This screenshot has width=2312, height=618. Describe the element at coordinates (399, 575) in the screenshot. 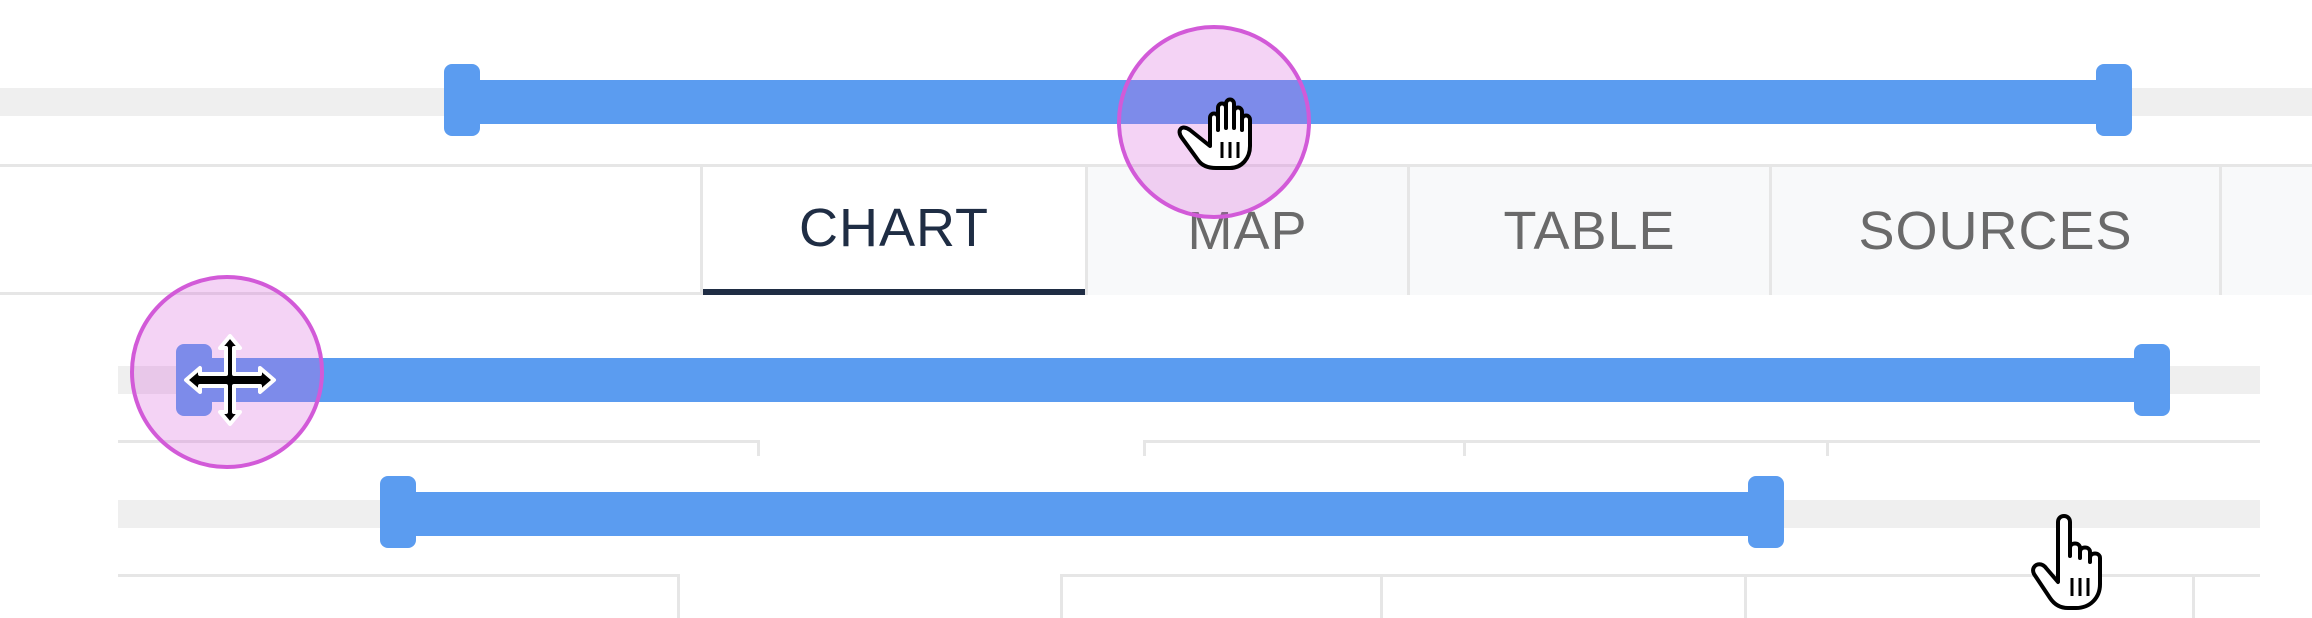

I see `ghost-bottom-border-left` at that location.